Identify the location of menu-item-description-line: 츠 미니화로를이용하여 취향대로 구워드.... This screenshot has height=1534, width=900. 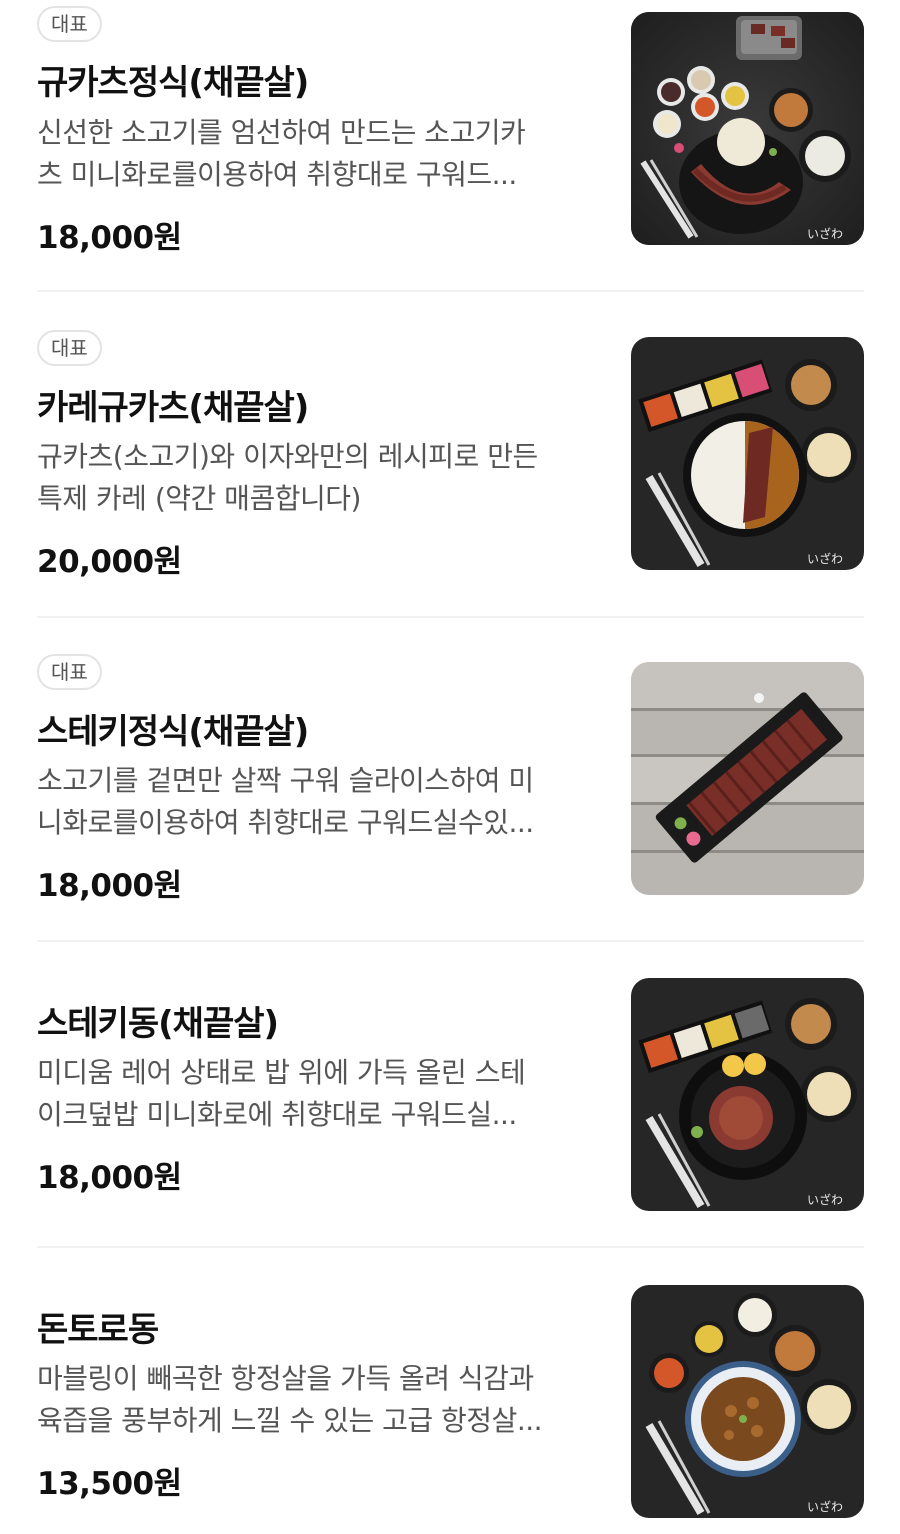
(277, 174).